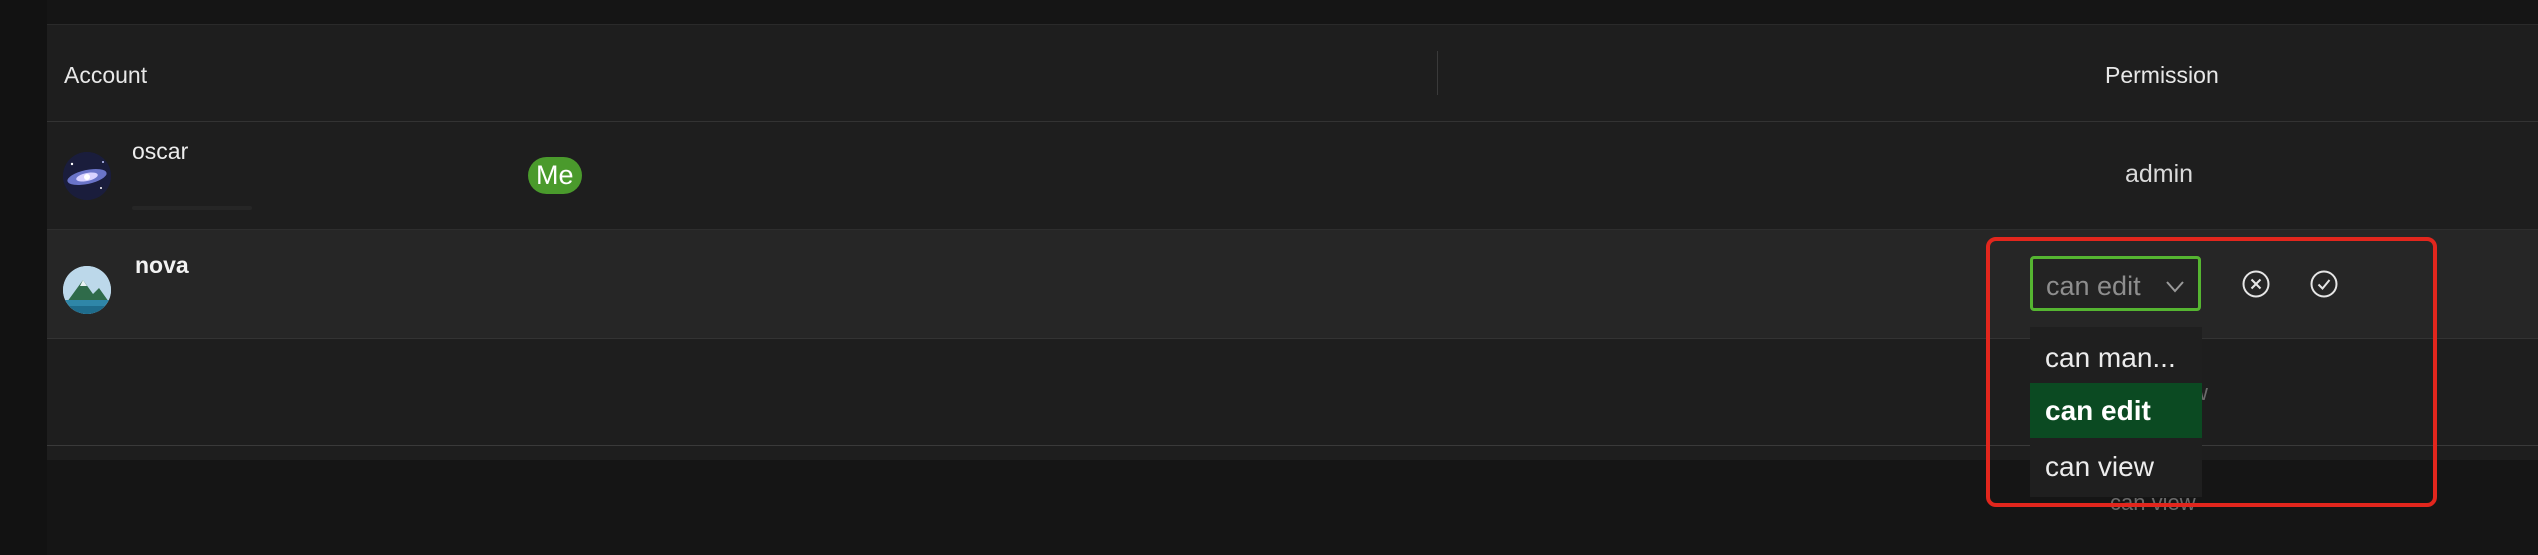 Image resolution: width=2538 pixels, height=555 pixels. I want to click on permission-value: admin, so click(2159, 174).